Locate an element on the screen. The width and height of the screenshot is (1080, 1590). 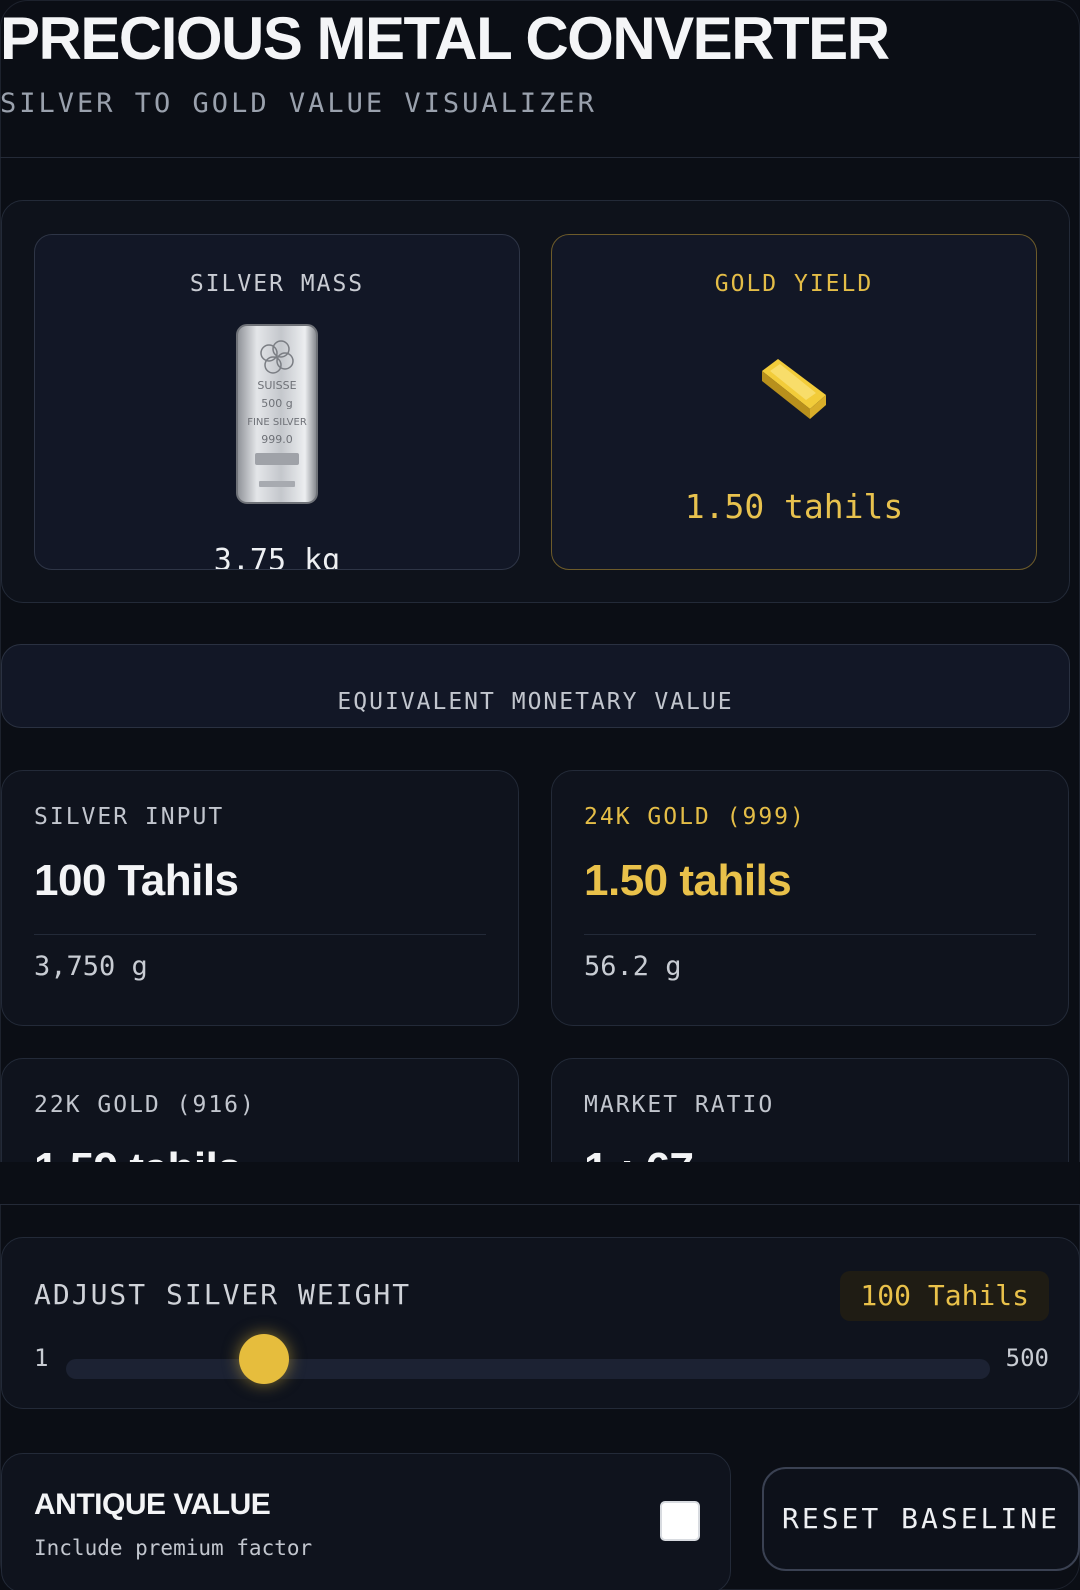
stat-value: 1.59 tahils is located at coordinates (260, 1153).